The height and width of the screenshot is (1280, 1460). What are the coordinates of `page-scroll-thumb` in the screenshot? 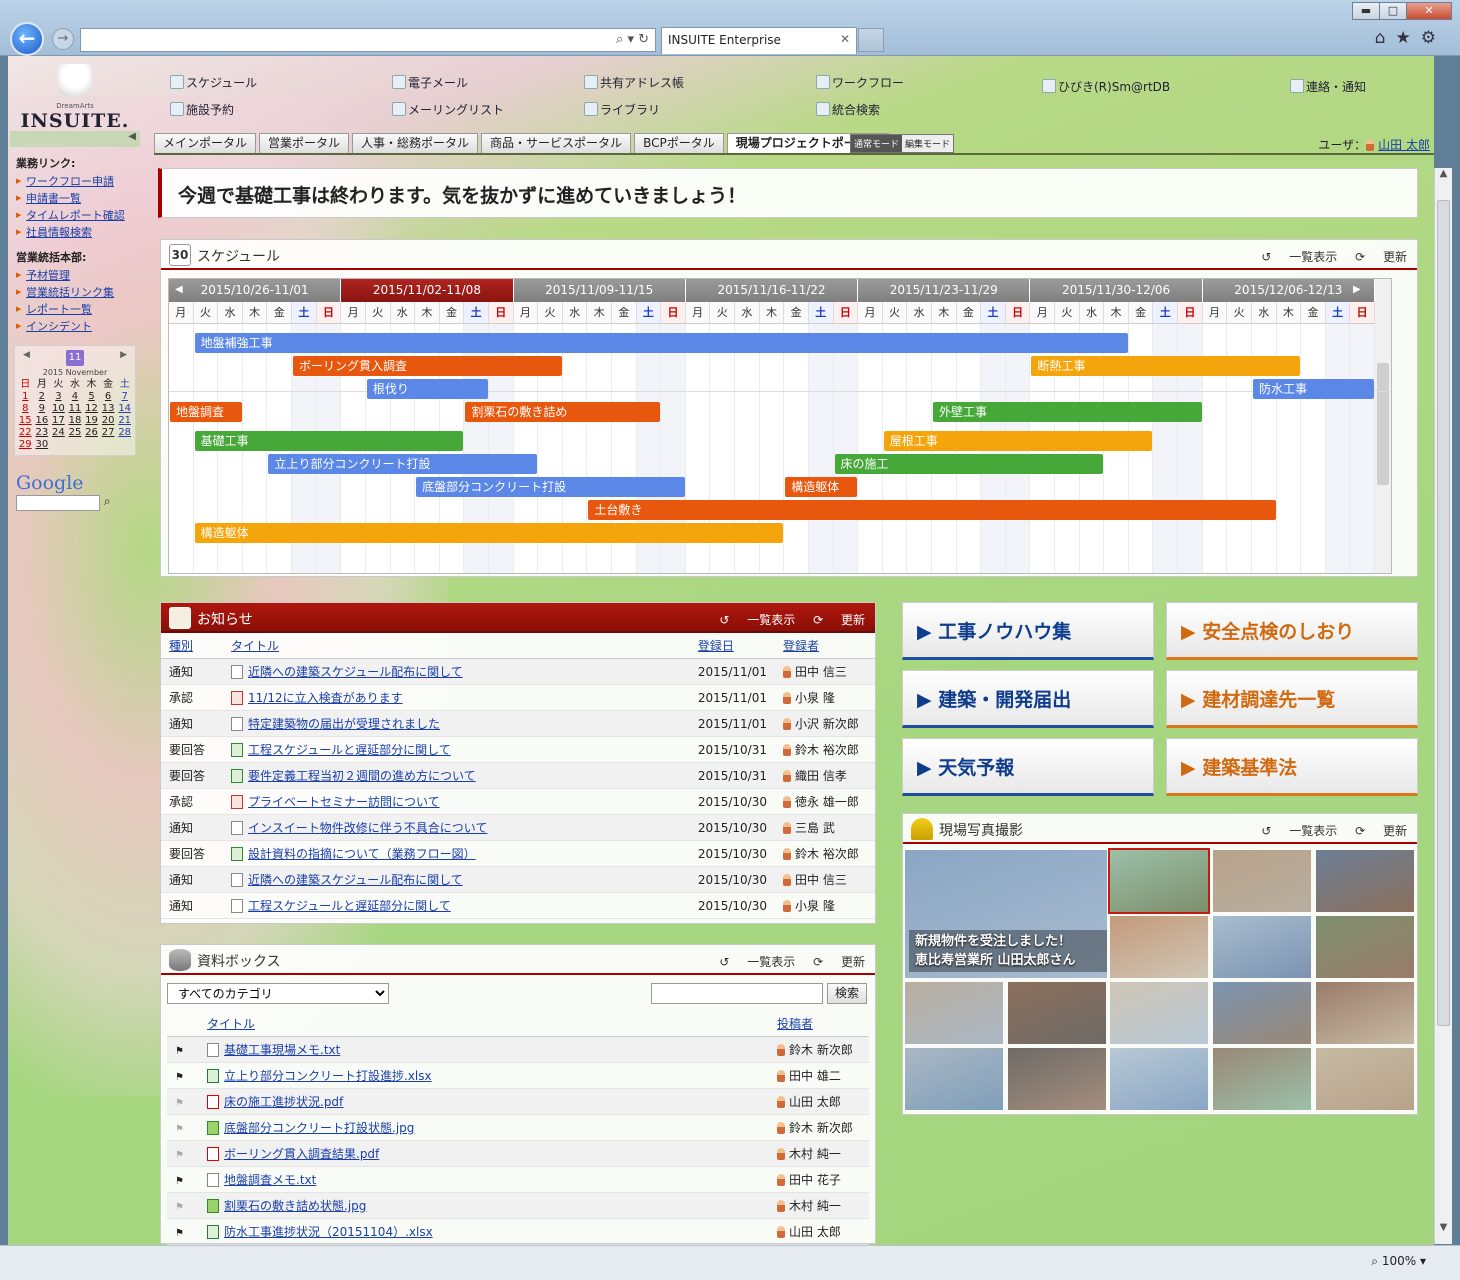 It's located at (1443, 613).